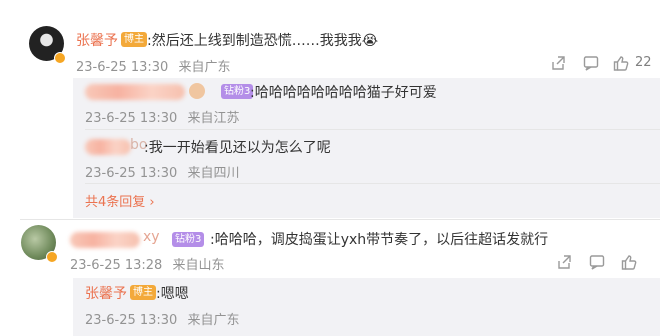 Image resolution: width=660 pixels, height=336 pixels. I want to click on comment-meta: 23-6-25 13:30 来自广东, so click(153, 65).